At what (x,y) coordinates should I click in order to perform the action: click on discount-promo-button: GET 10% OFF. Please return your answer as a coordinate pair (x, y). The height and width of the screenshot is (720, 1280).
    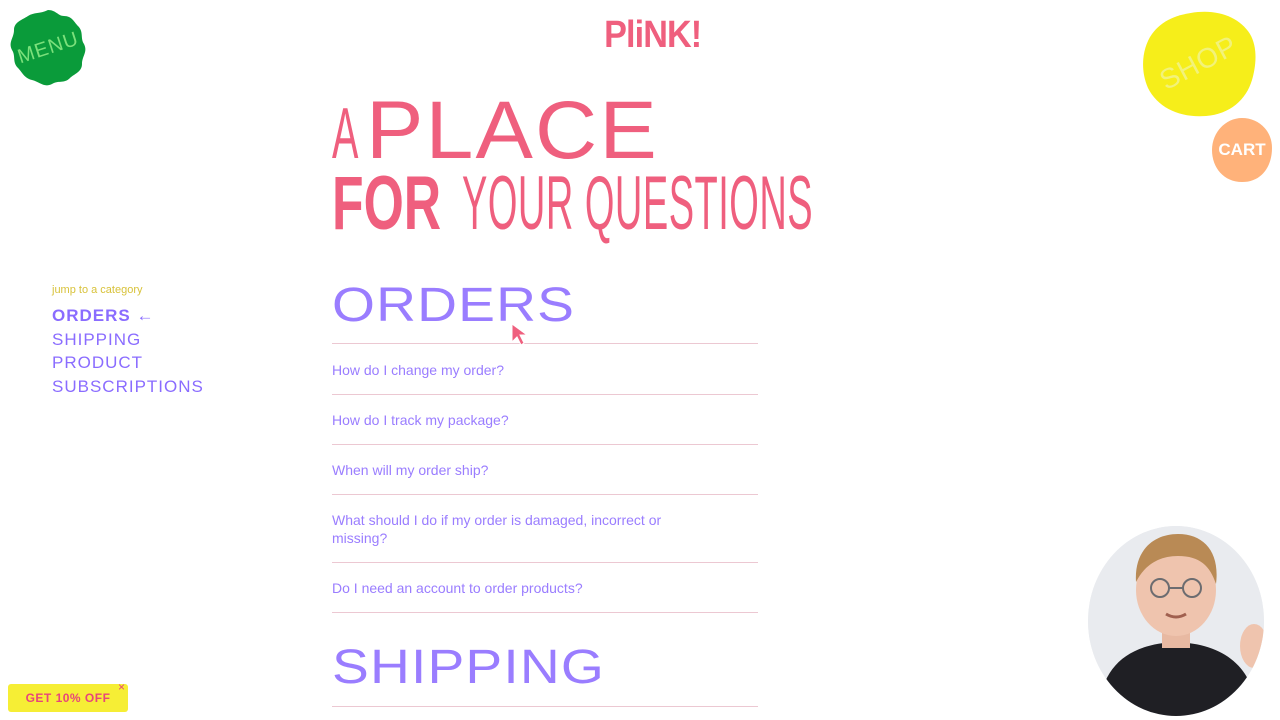
    Looking at the image, I should click on (68, 698).